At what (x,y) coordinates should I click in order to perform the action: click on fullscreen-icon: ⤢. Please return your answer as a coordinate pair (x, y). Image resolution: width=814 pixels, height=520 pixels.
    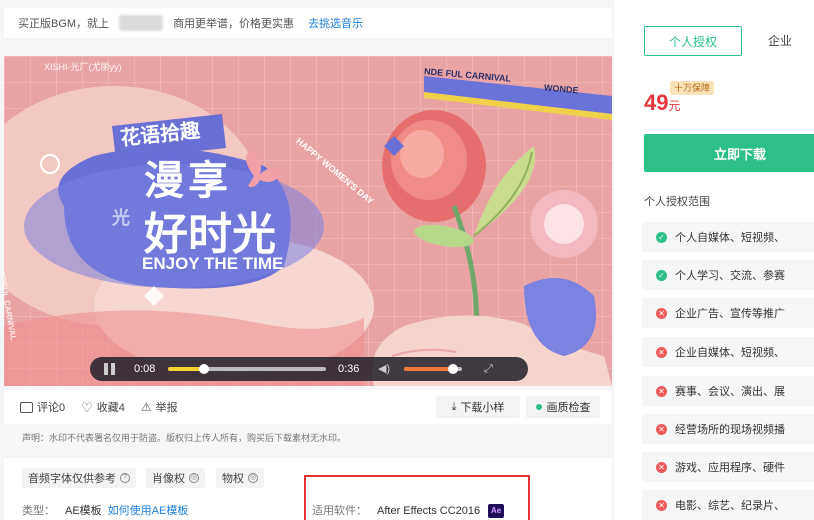
    Looking at the image, I should click on (488, 369).